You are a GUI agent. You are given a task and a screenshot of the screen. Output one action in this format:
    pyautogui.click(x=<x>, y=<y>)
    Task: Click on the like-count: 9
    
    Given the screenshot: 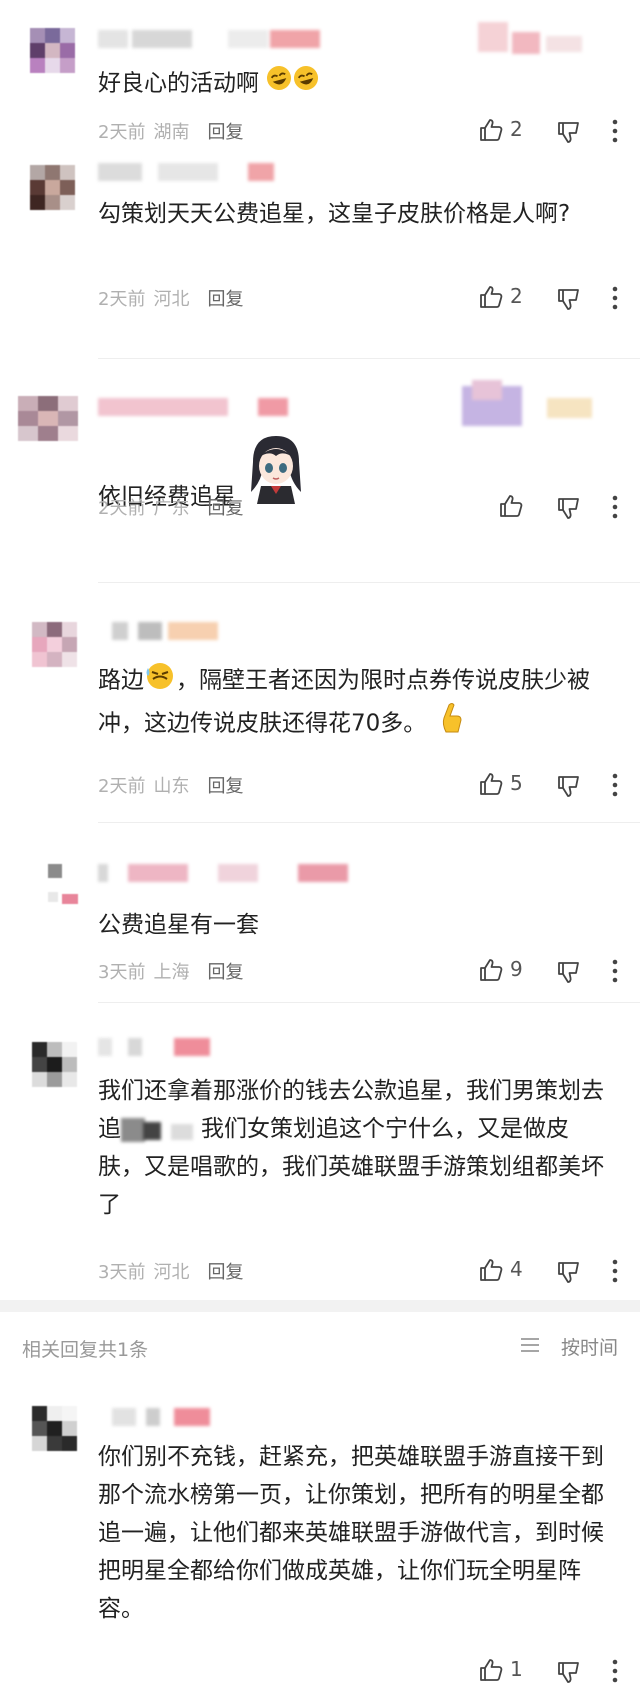 What is the action you would take?
    pyautogui.click(x=516, y=969)
    